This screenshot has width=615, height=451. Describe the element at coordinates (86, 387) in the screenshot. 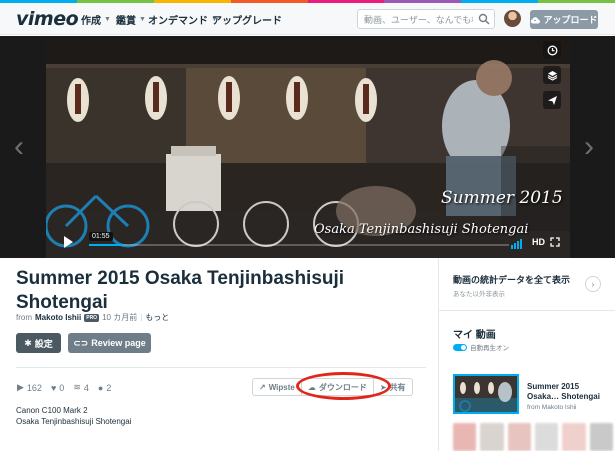

I see `collections-count: 4` at that location.